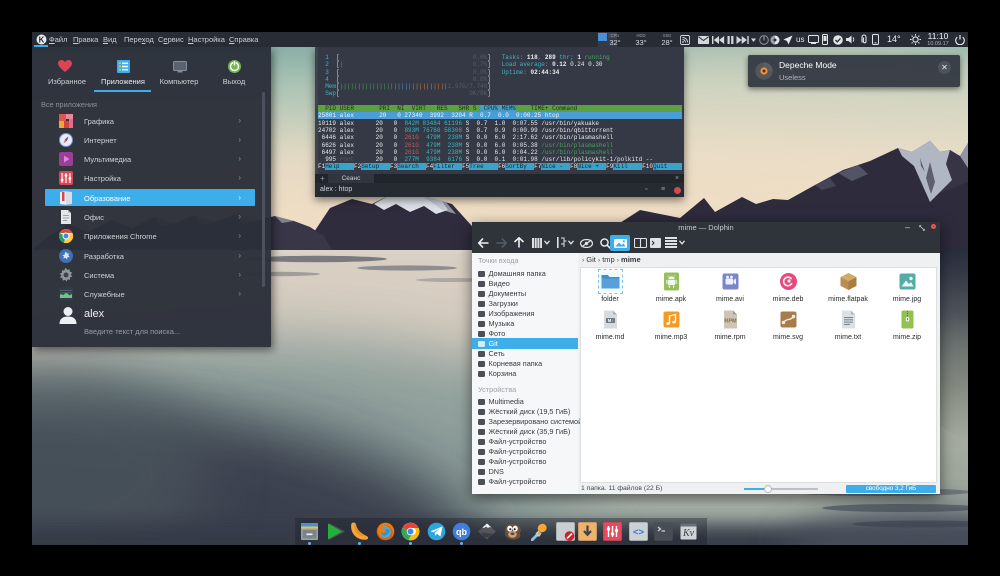 The image size is (1000, 576). What do you see at coordinates (42, 40) in the screenshot?
I see `svg-text: K` at bounding box center [42, 40].